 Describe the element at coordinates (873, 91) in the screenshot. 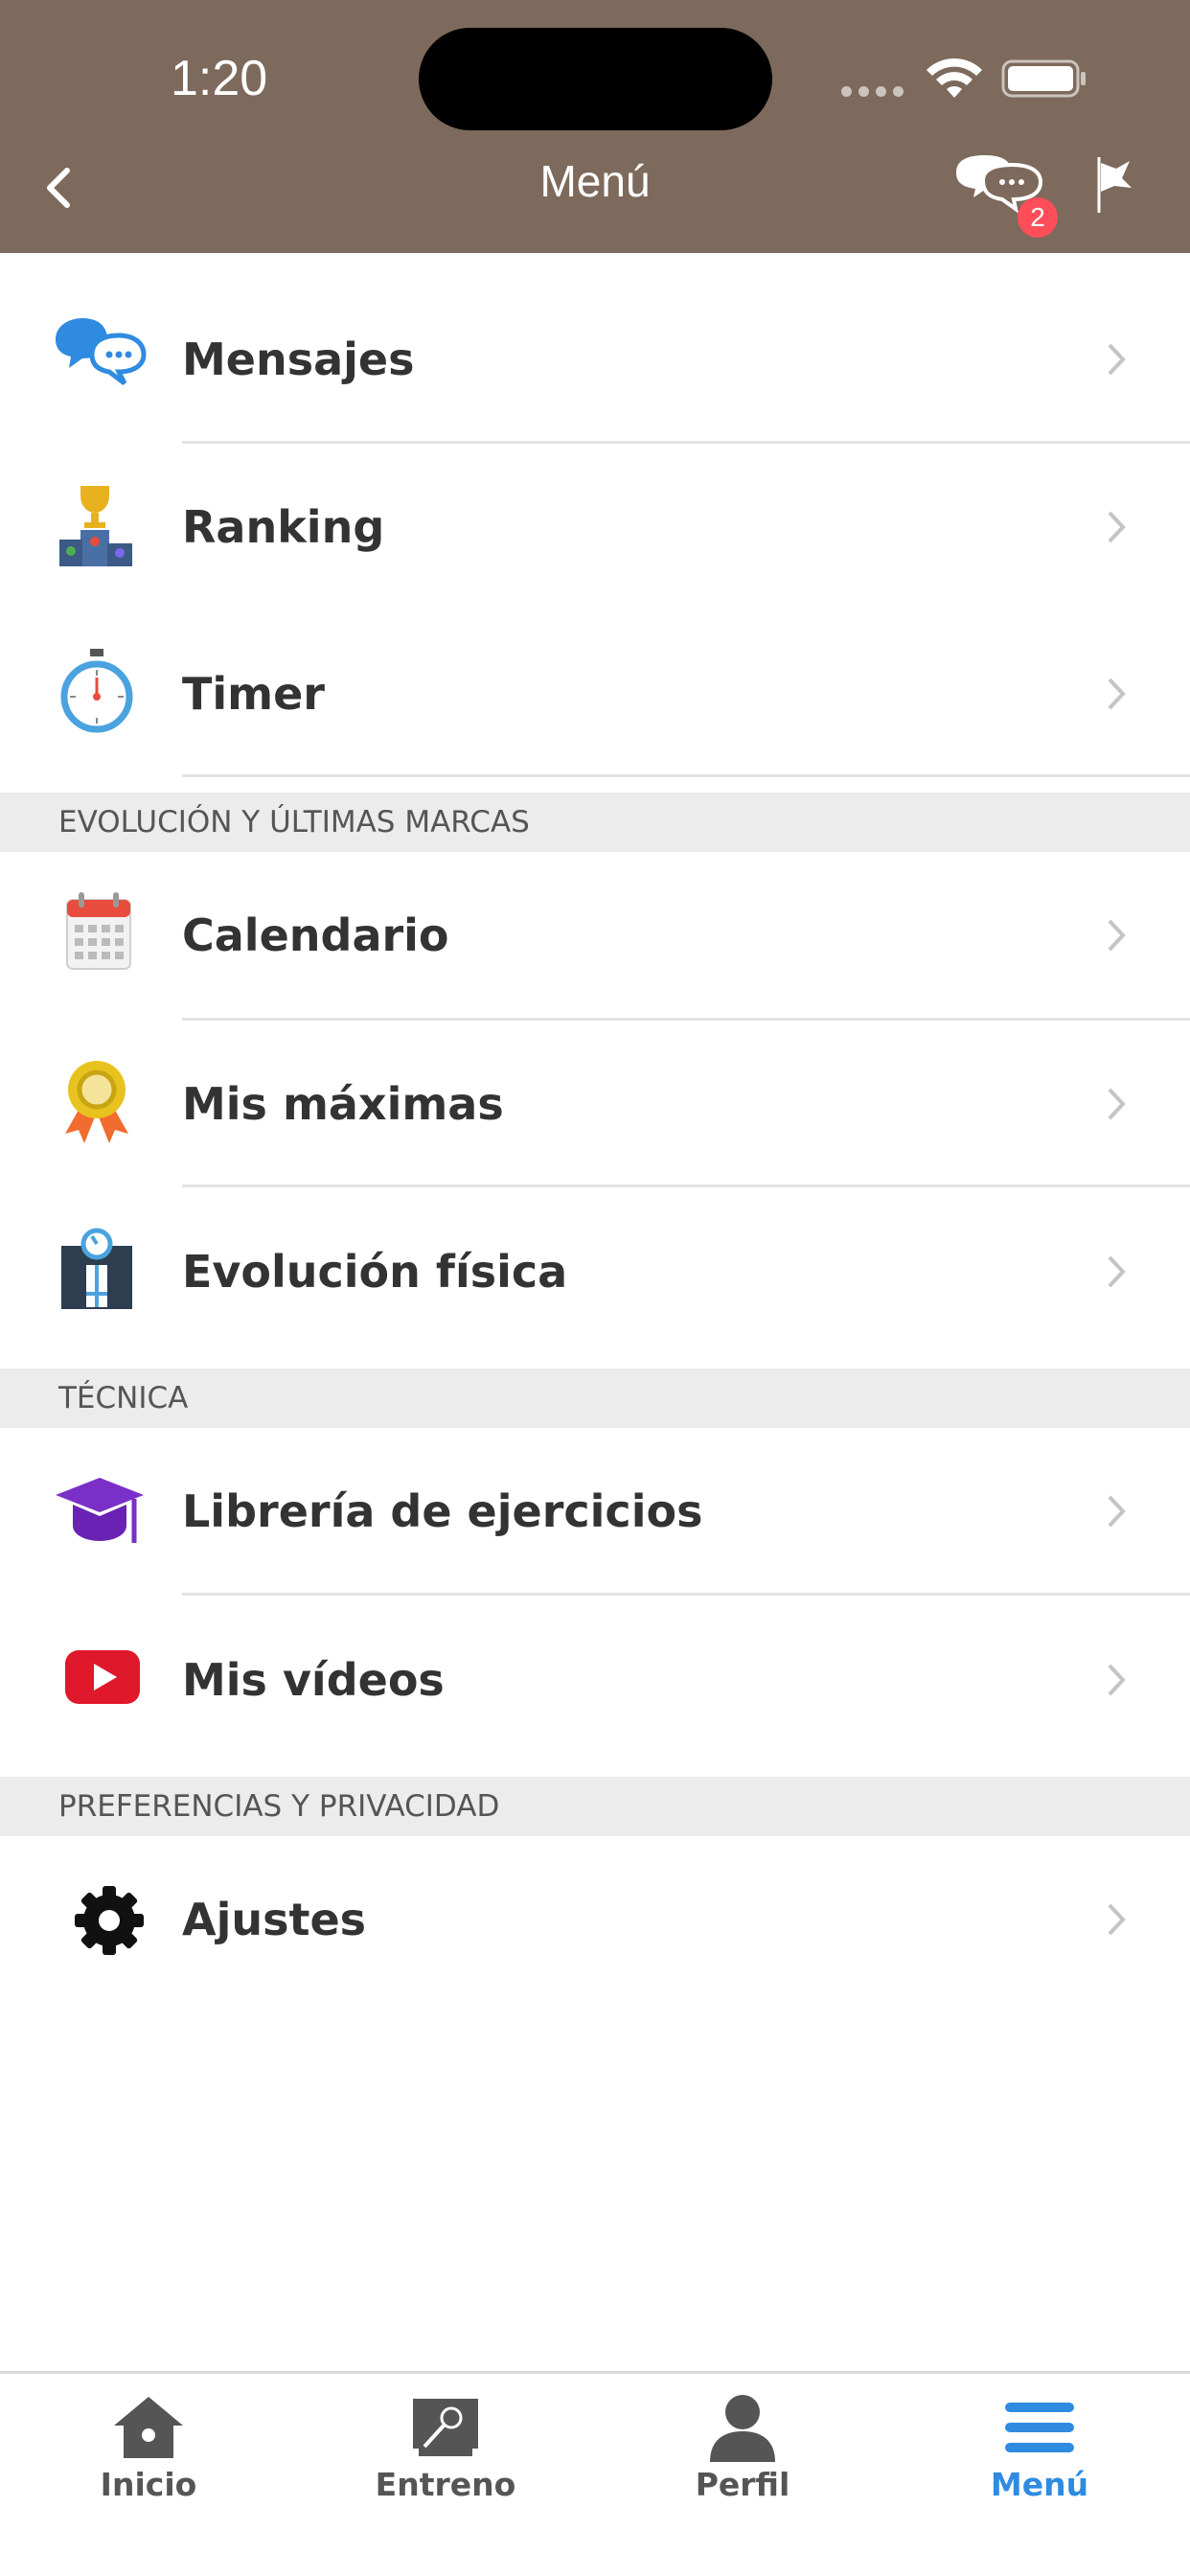

I see `cellular-signal-icon` at that location.